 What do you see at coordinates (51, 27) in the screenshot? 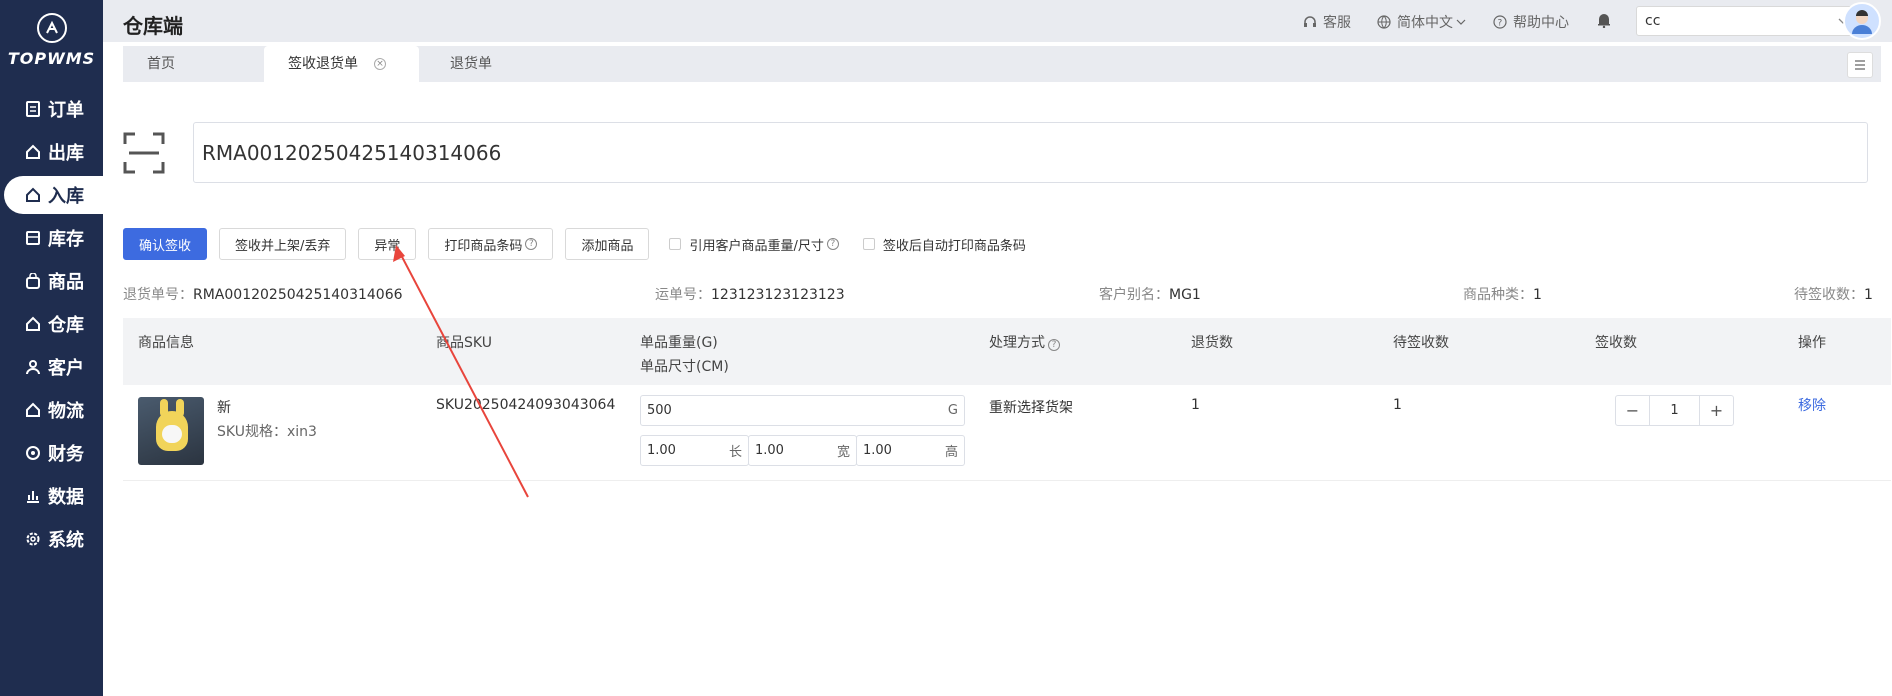
I see `logo-icon` at bounding box center [51, 27].